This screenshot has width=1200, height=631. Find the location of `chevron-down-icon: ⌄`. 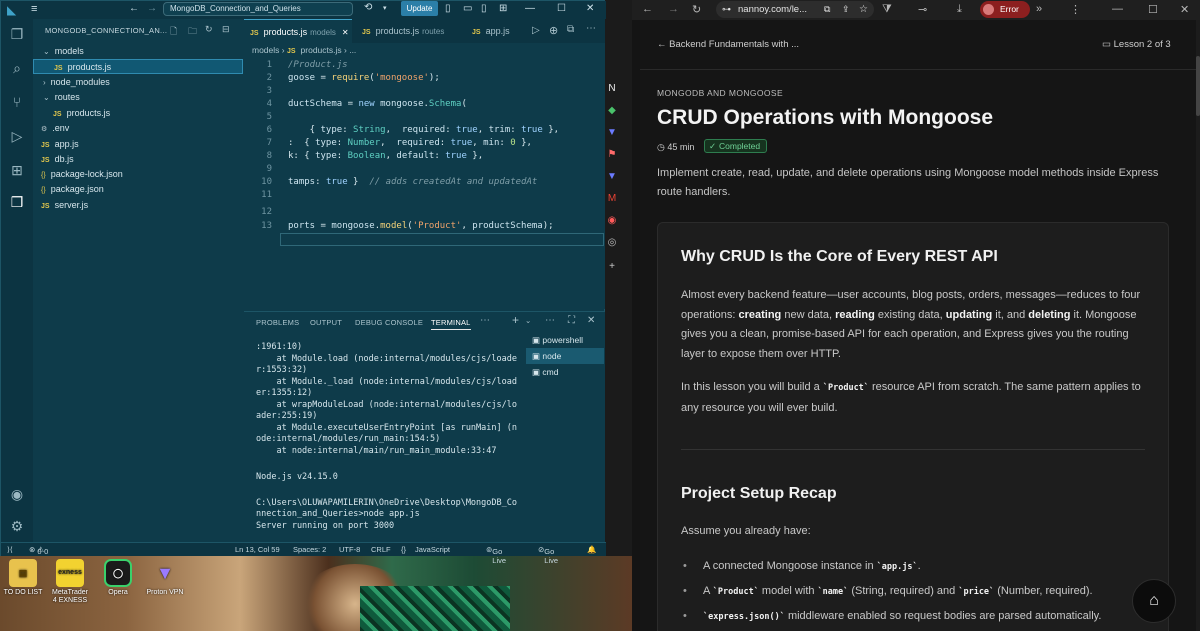

chevron-down-icon: ⌄ is located at coordinates (528, 320).